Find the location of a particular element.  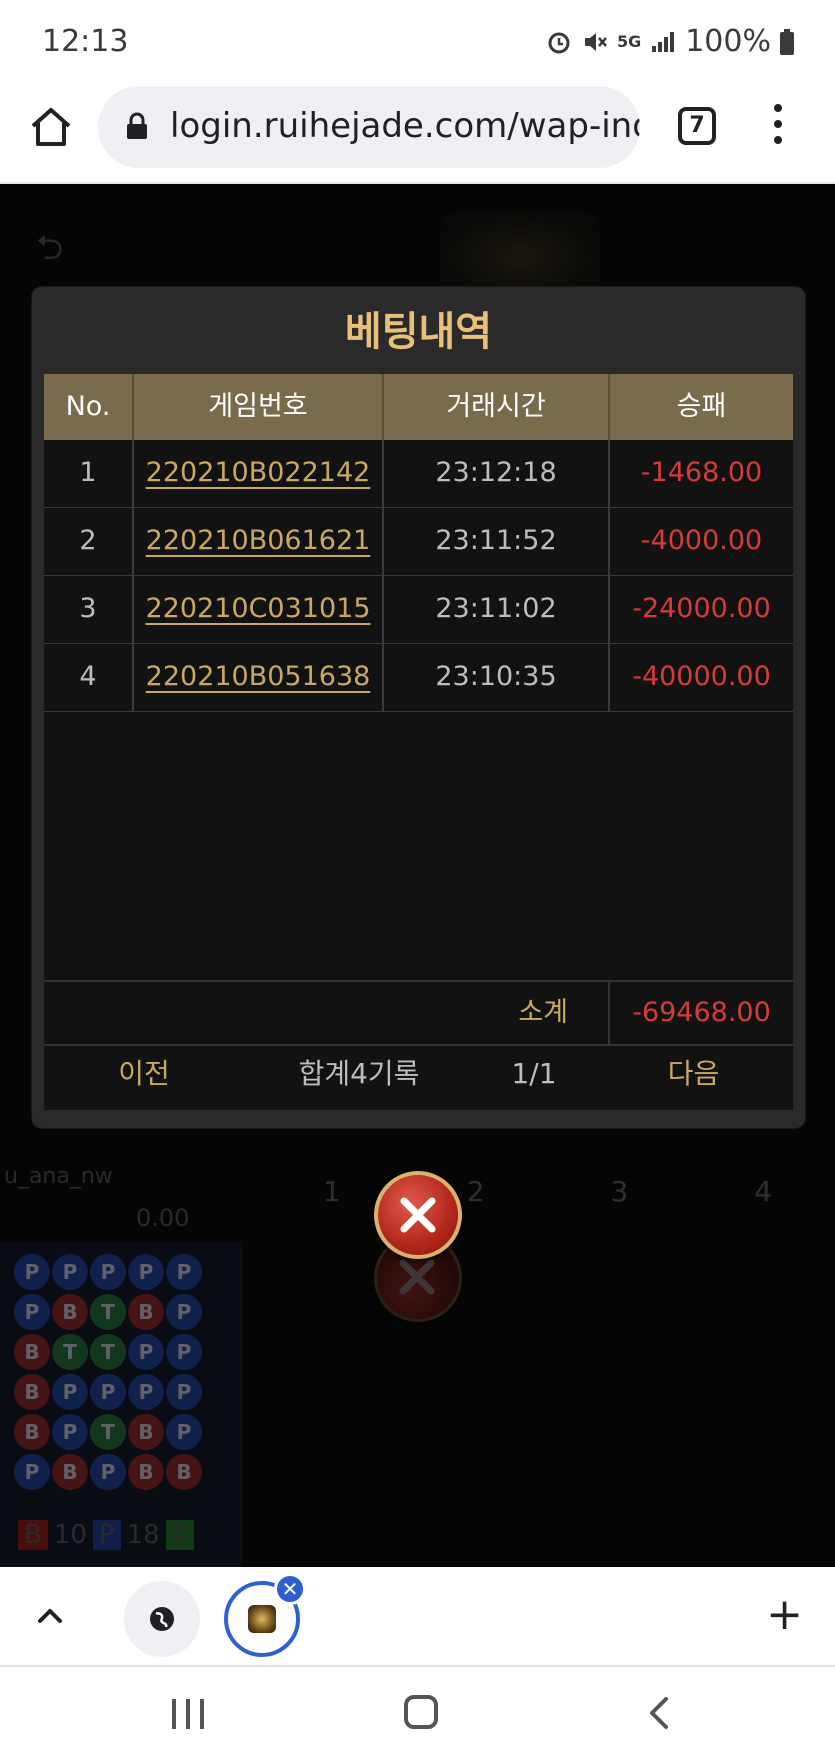

recent-apps-icon is located at coordinates (188, 1714).